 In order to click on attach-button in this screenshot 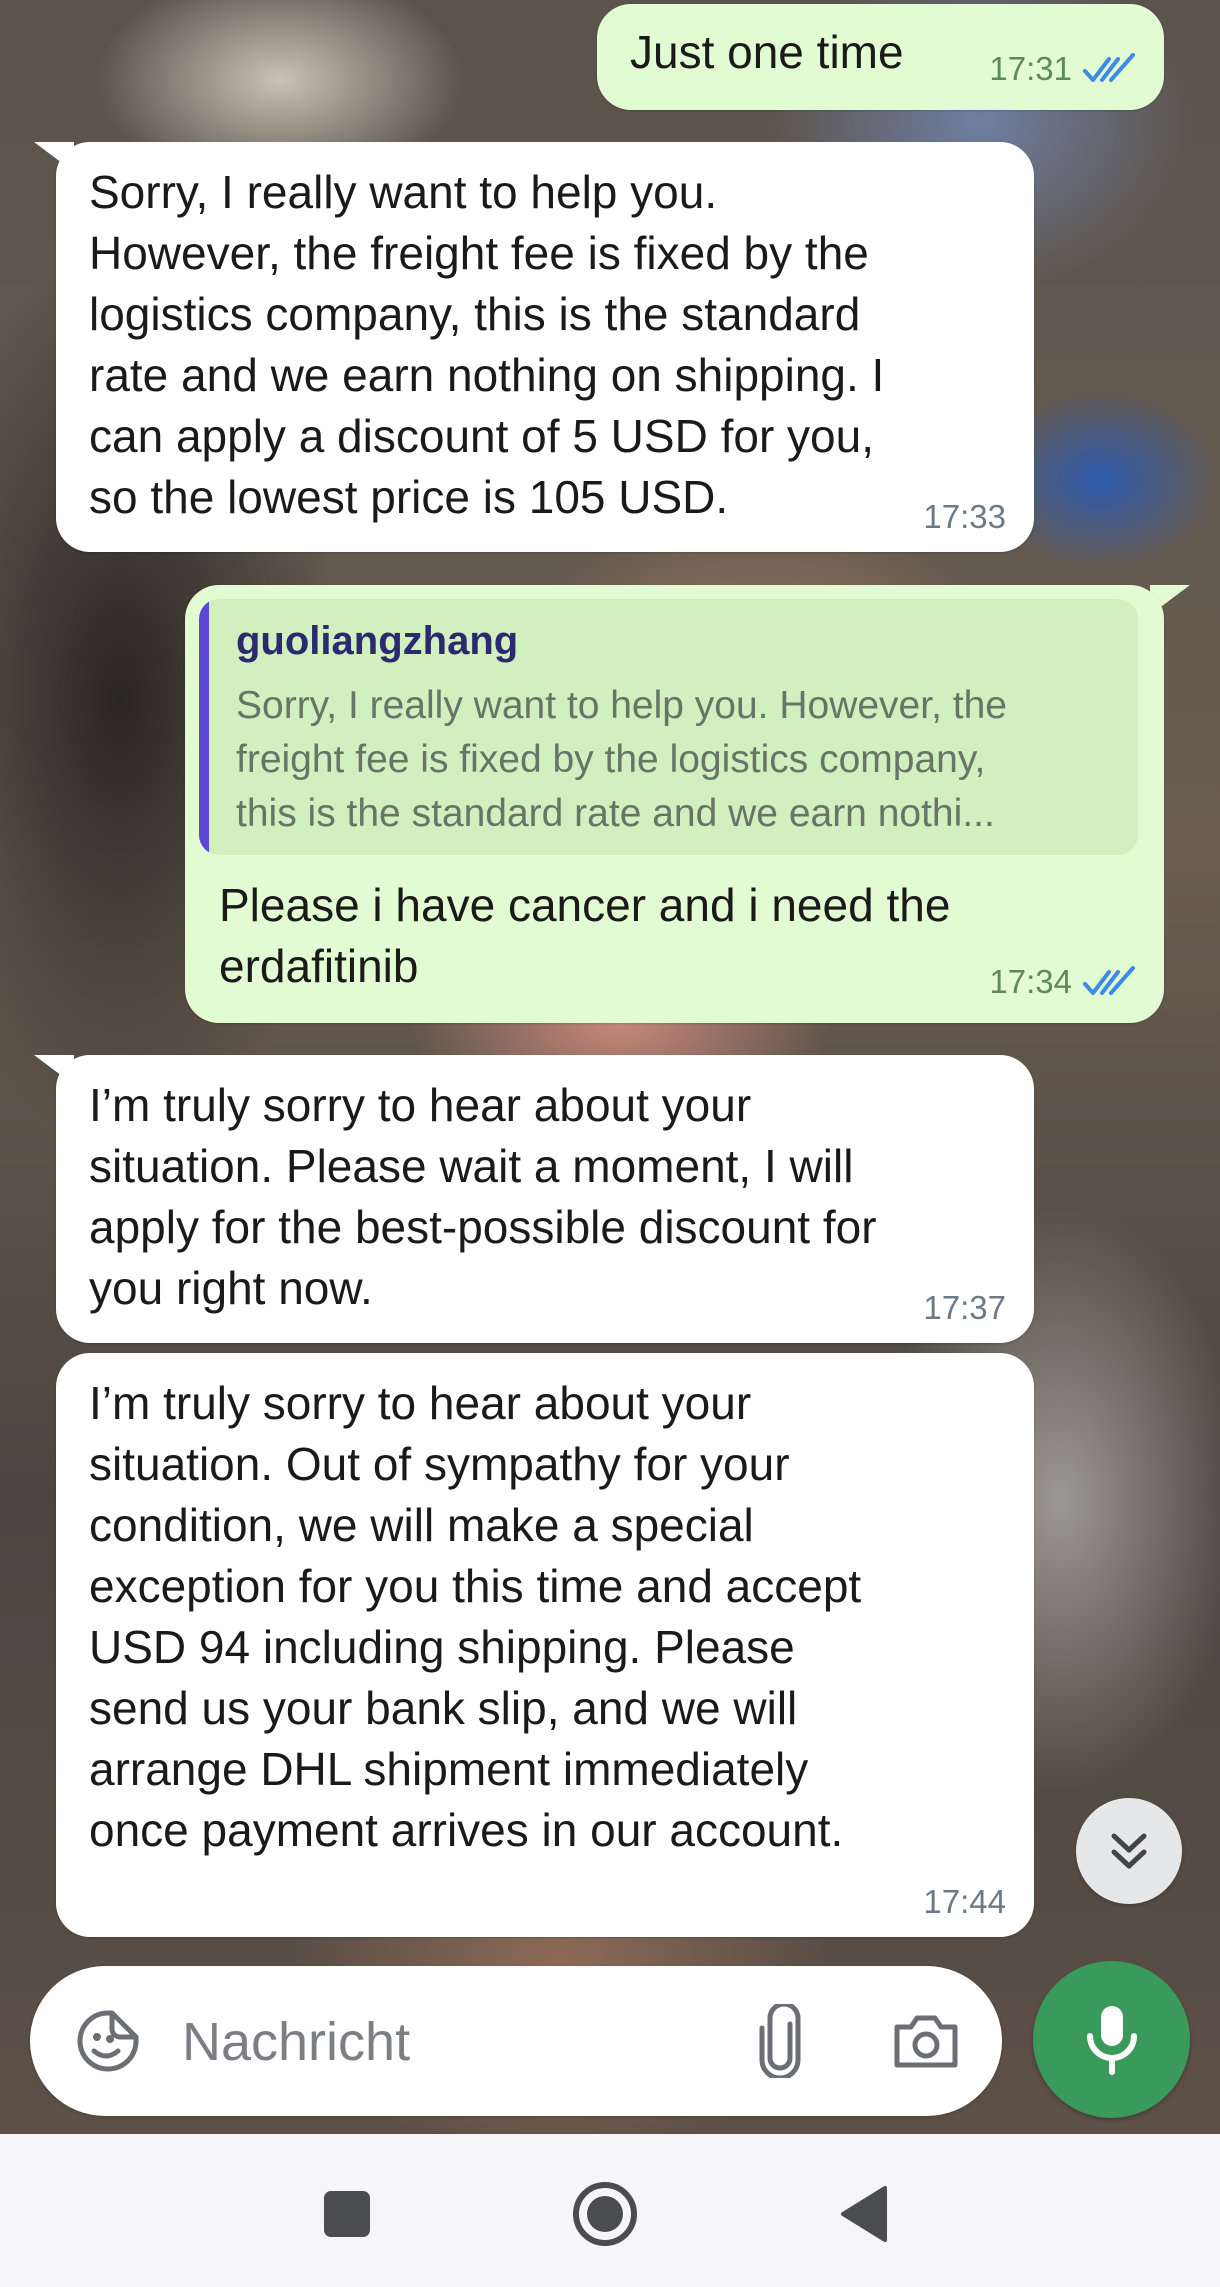, I will do `click(780, 2041)`.